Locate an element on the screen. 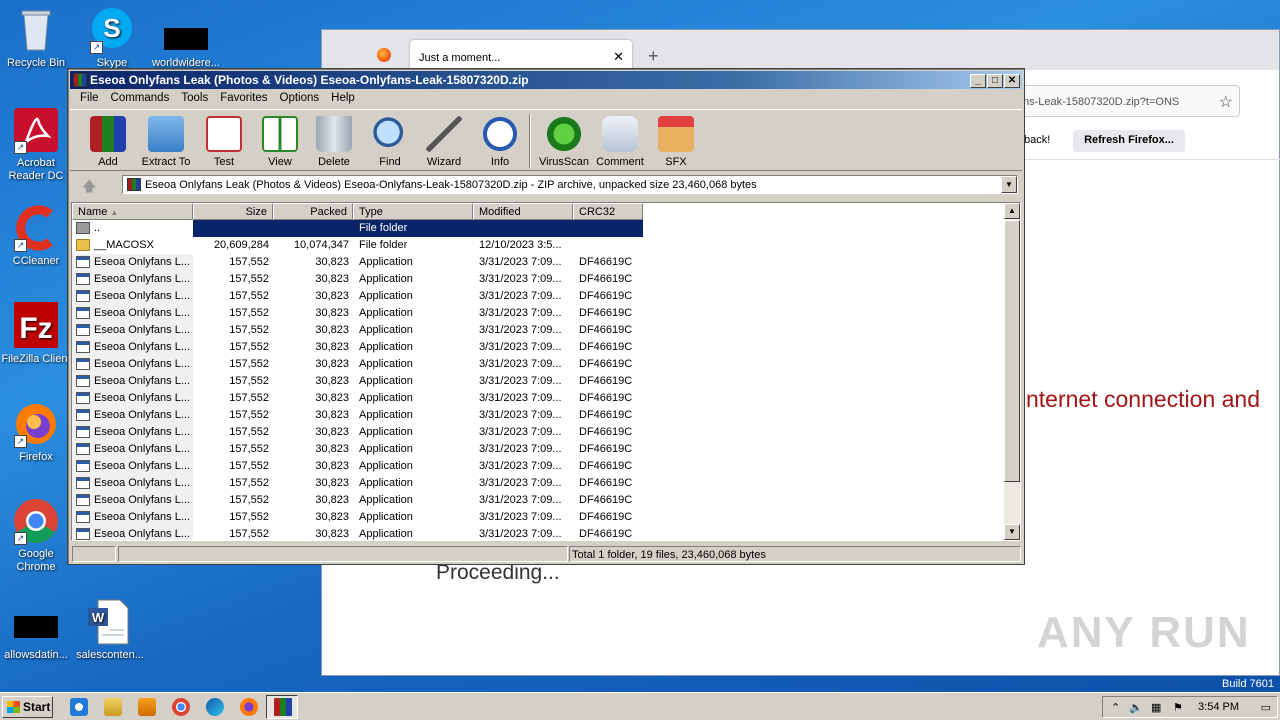 This screenshot has height=720, width=1280. media-player-icon is located at coordinates (147, 707).